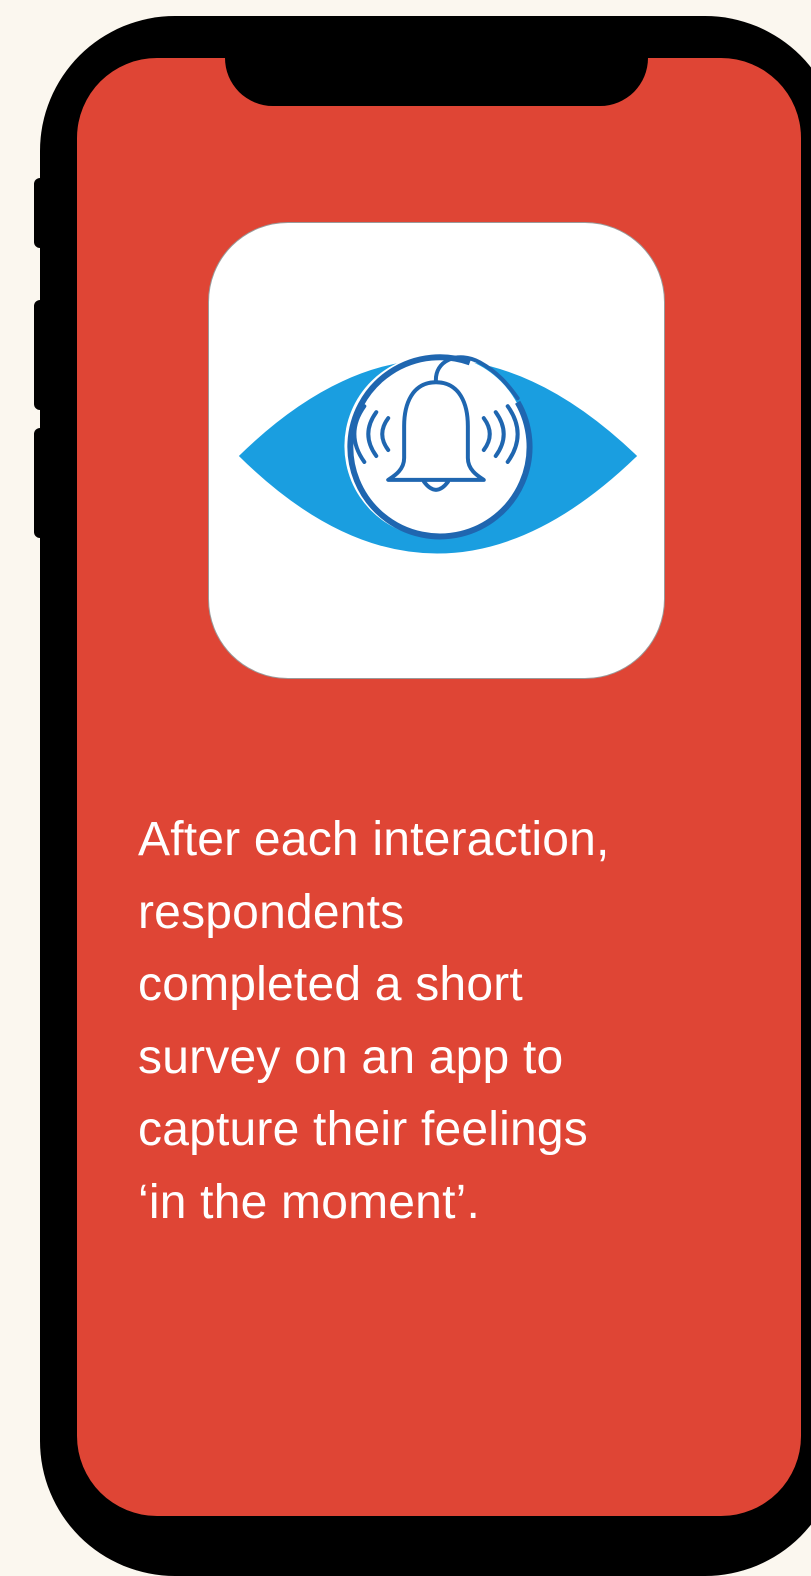 The width and height of the screenshot is (811, 1576). What do you see at coordinates (438, 454) in the screenshot?
I see `eye-bell-icon` at bounding box center [438, 454].